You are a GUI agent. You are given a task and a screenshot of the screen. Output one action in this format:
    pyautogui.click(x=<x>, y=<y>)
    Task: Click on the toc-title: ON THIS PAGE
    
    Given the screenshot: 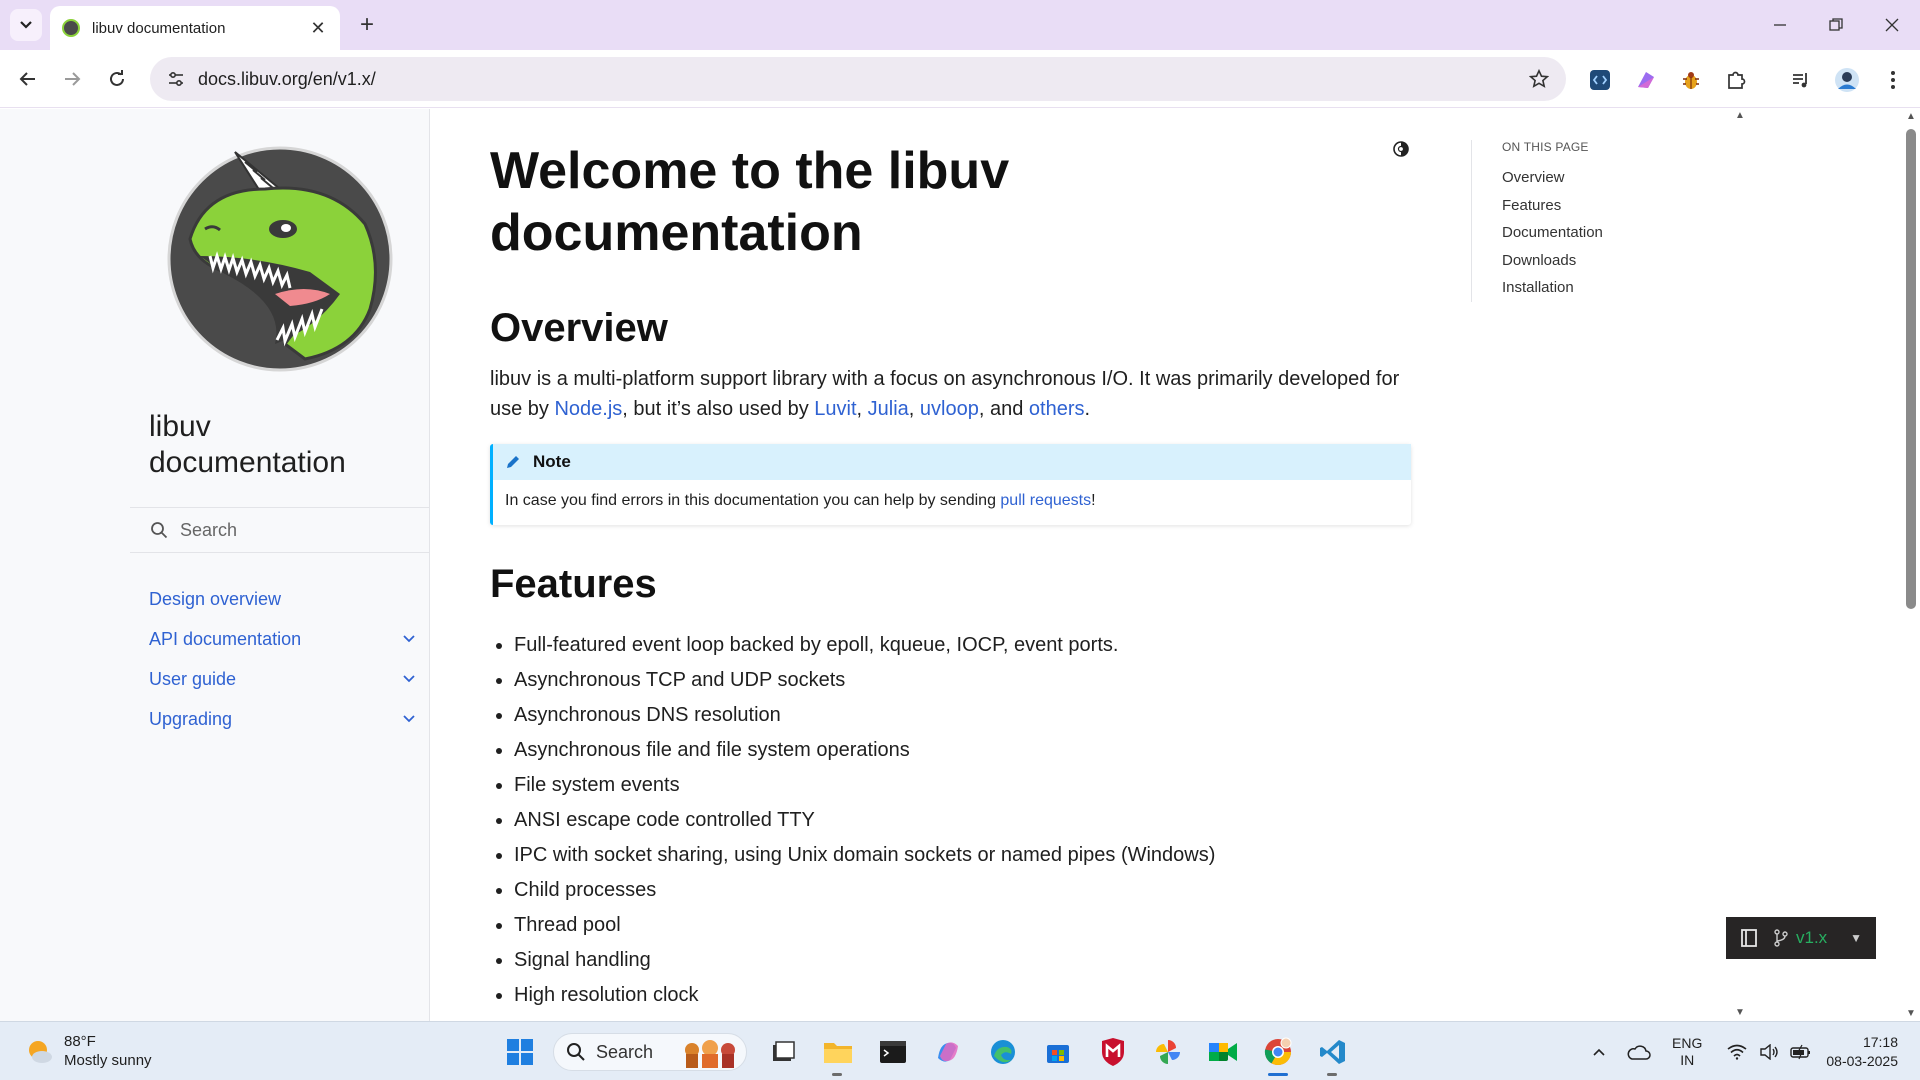 What is the action you would take?
    pyautogui.click(x=1545, y=147)
    